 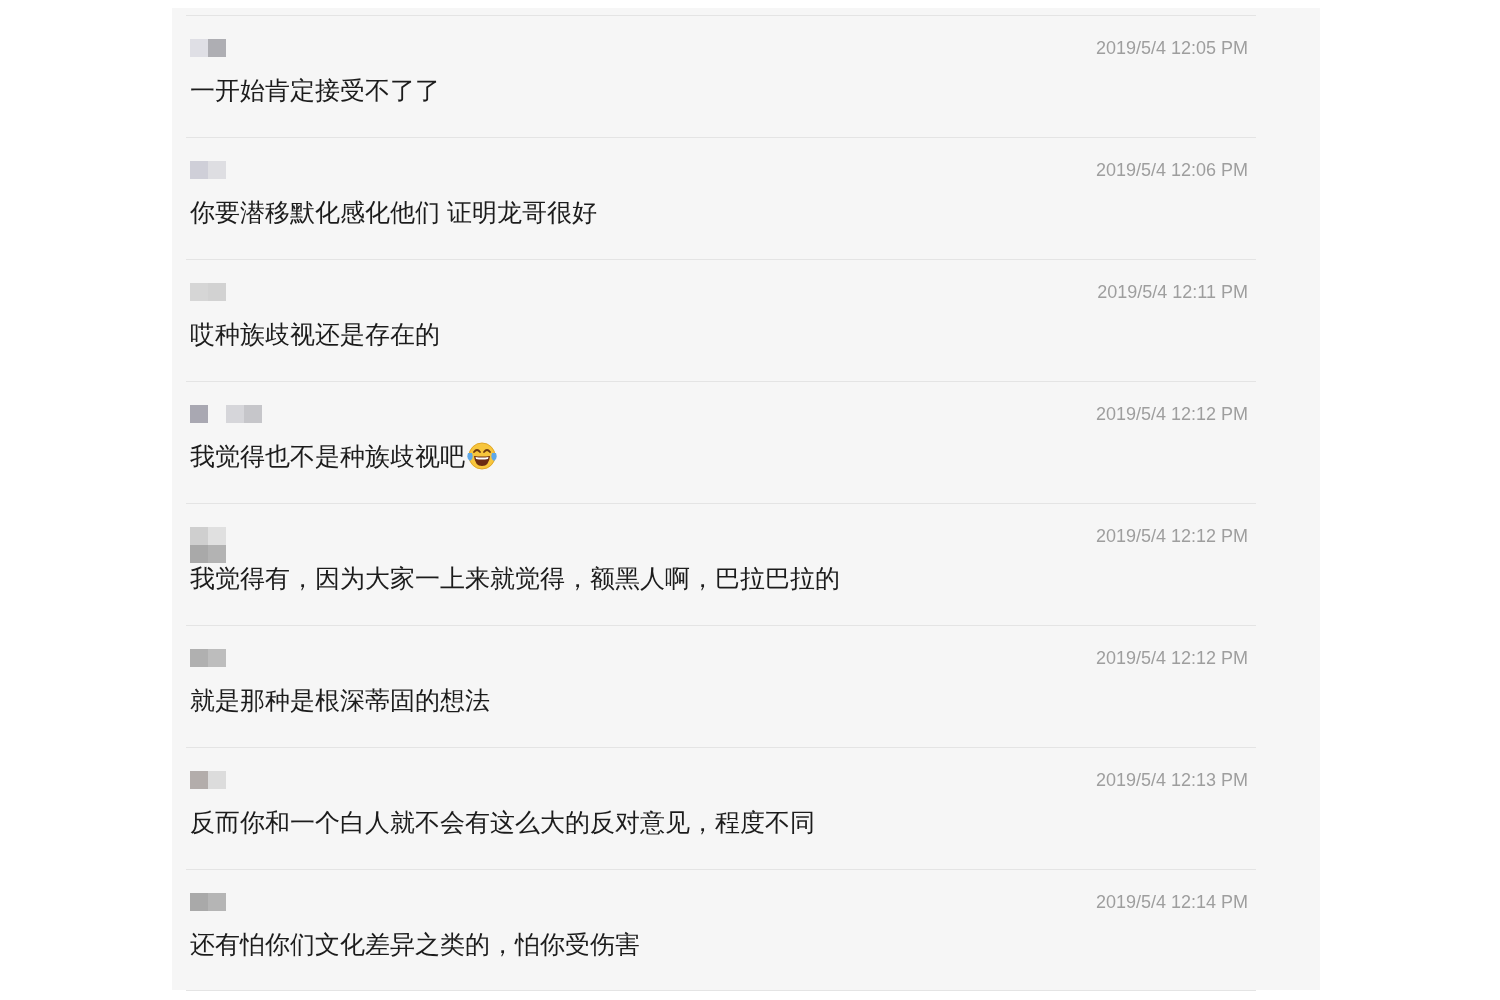 I want to click on message-timestamp: 2019/5/4 12:13 PM, so click(x=1171, y=780).